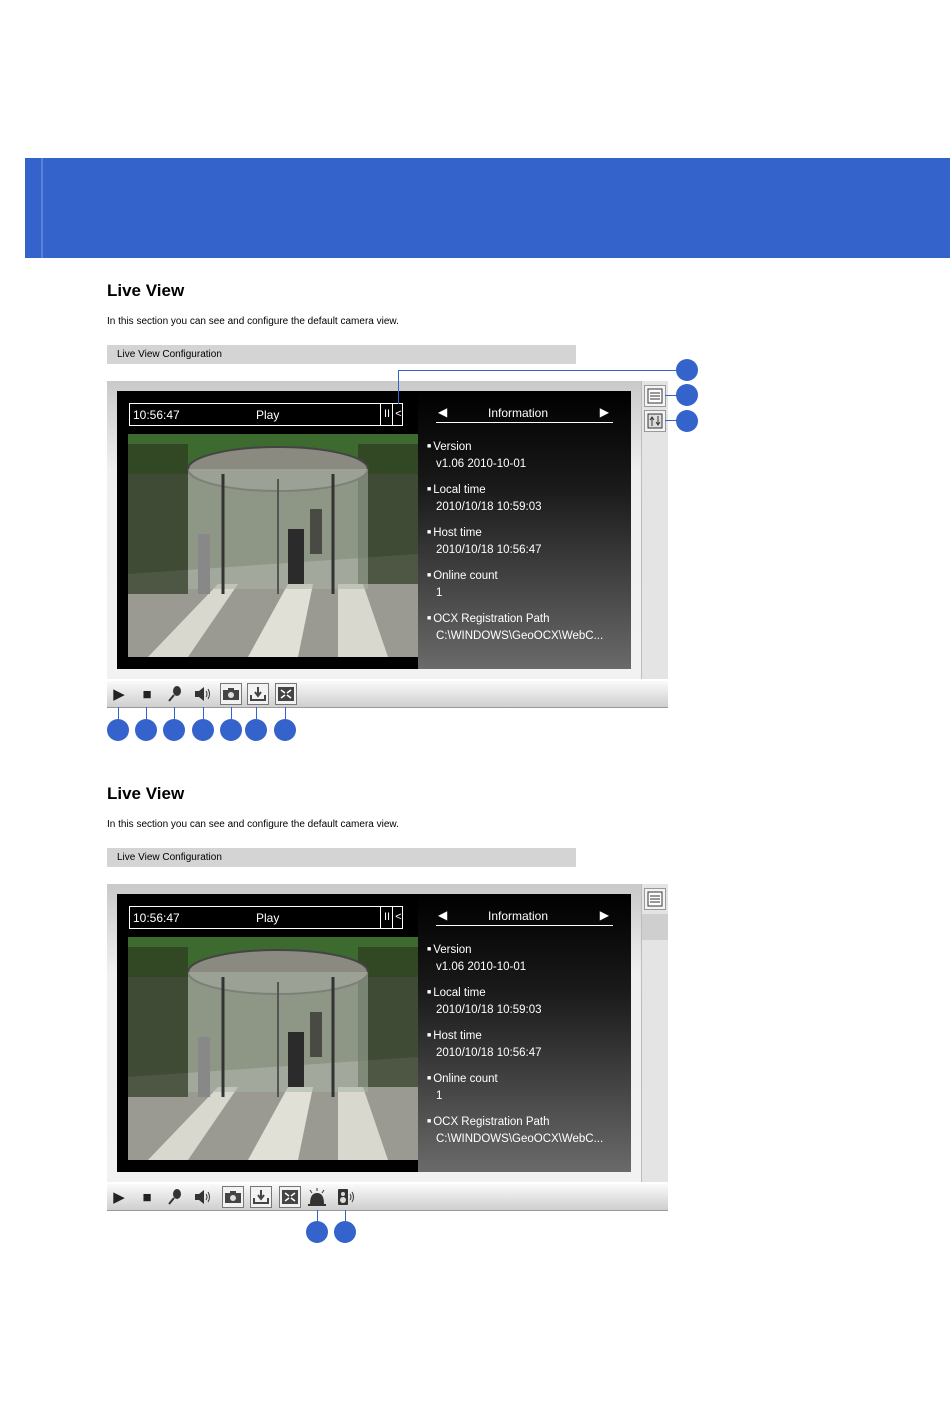  Describe the element at coordinates (146, 290) in the screenshot. I see `section-title: Live View` at that location.